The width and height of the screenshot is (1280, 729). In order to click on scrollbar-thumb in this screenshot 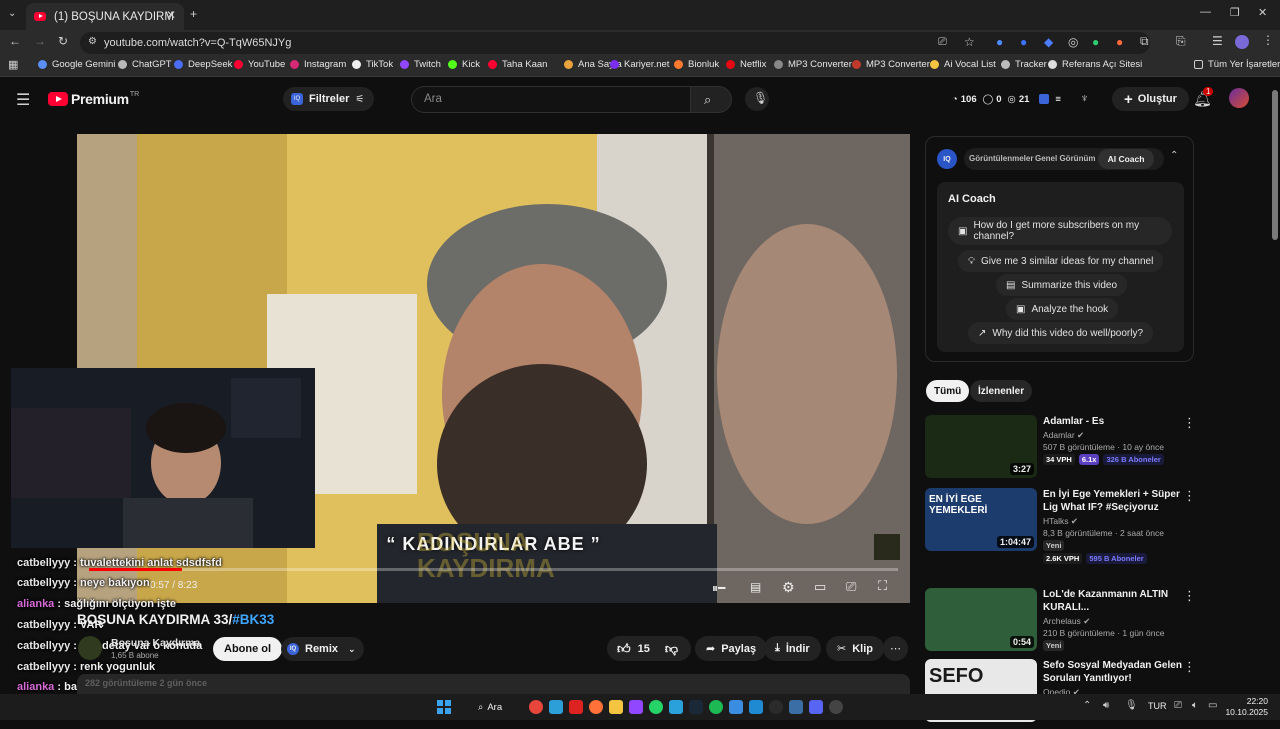, I will do `click(1275, 165)`.